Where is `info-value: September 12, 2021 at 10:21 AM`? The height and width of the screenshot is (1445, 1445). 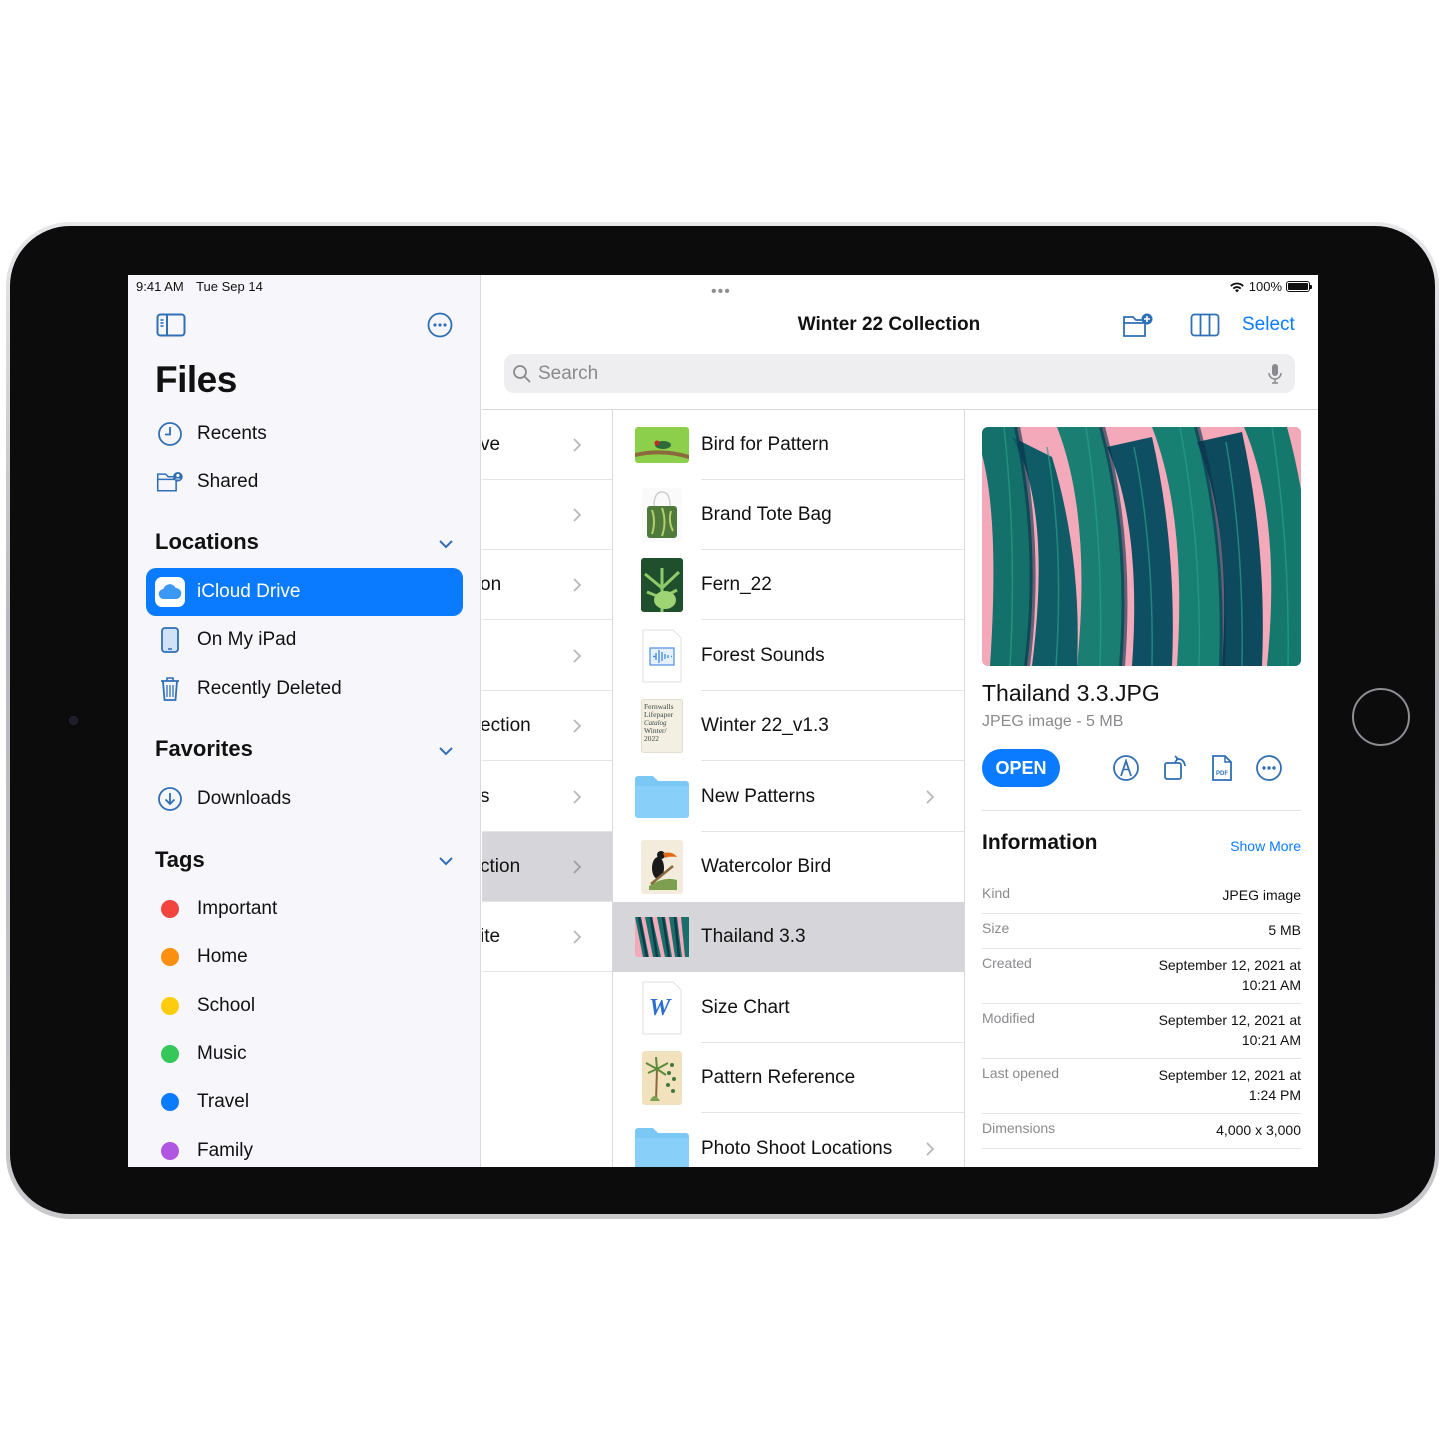
info-value: September 12, 2021 at 10:21 AM is located at coordinates (1229, 1030).